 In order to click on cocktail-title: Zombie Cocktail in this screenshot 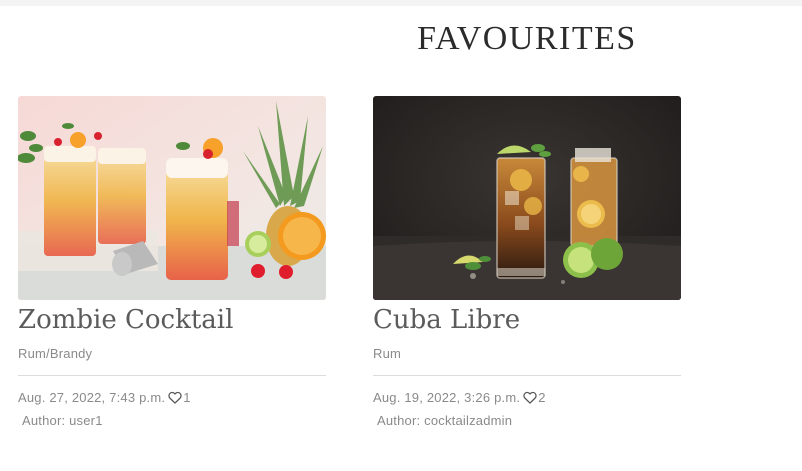, I will do `click(172, 320)`.